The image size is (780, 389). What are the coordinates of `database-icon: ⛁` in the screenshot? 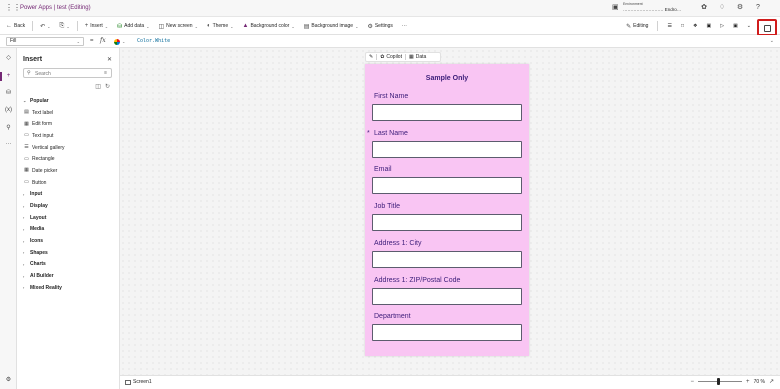 It's located at (120, 26).